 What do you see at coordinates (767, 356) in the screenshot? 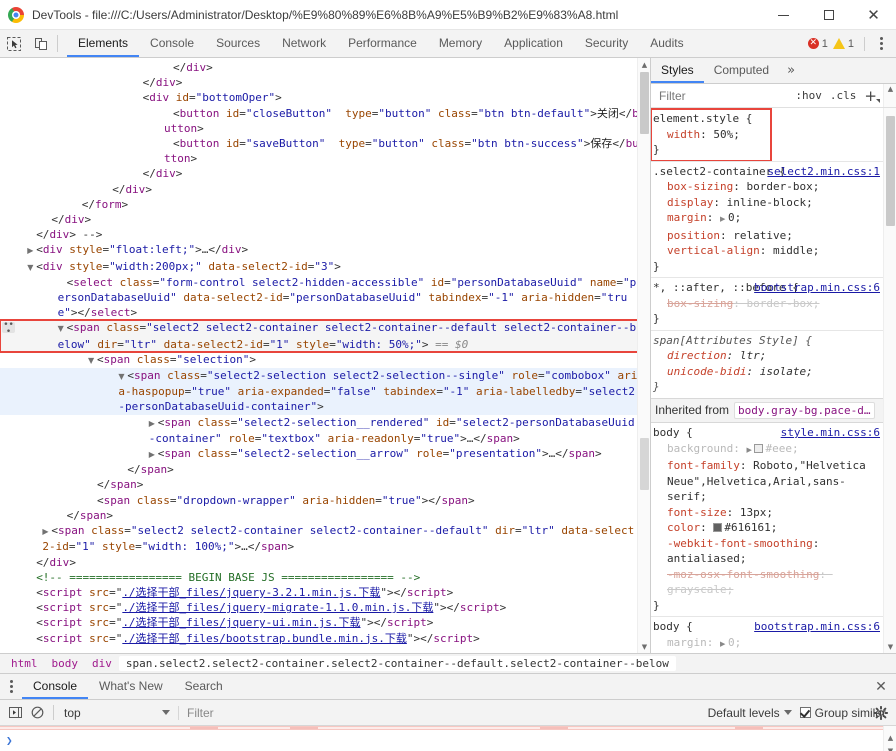
I see `css-declaration: direction: ltr;` at bounding box center [767, 356].